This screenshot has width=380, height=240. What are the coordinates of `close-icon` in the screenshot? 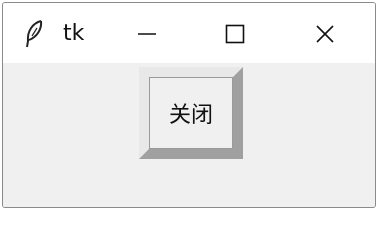 It's located at (325, 34).